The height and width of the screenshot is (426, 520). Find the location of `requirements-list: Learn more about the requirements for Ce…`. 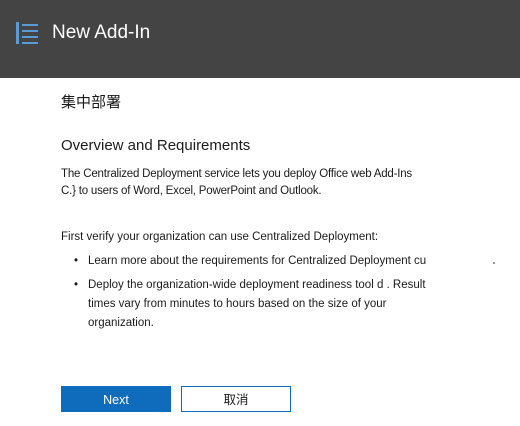

requirements-list: Learn more about the requirements for Ce… is located at coordinates (276, 293).